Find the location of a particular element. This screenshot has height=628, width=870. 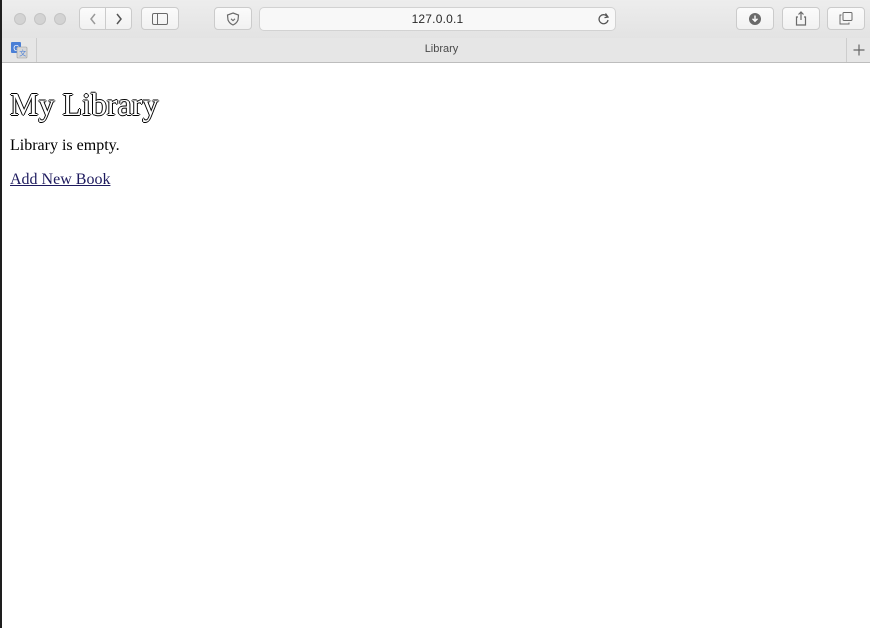

privacy-shield-button is located at coordinates (233, 18).